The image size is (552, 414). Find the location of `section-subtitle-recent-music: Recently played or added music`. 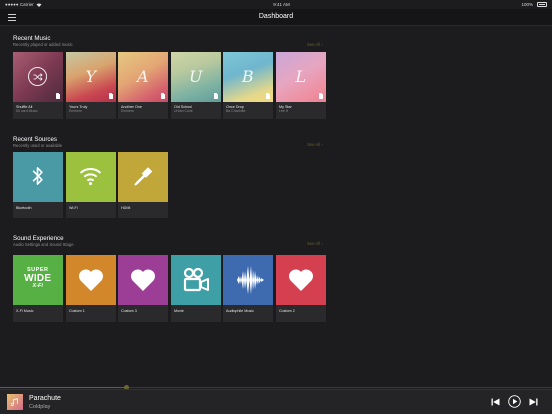

section-subtitle-recent-music: Recently played or added music is located at coordinates (43, 44).